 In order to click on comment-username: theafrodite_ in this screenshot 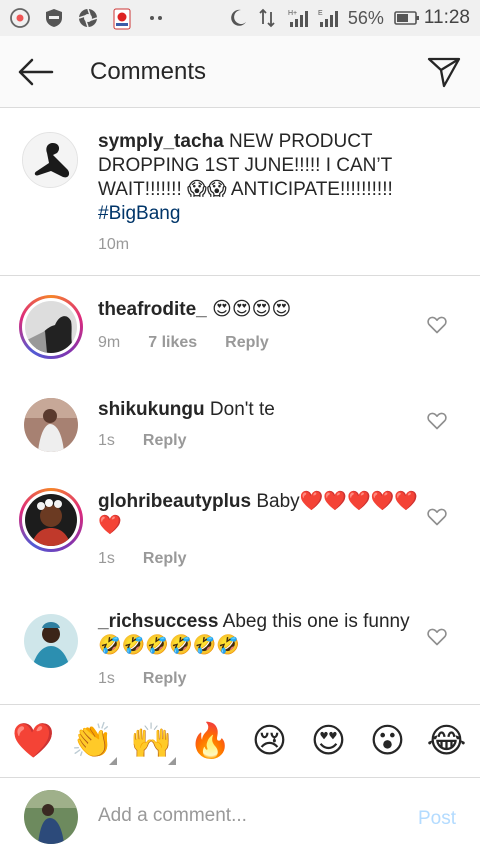, I will do `click(152, 309)`.